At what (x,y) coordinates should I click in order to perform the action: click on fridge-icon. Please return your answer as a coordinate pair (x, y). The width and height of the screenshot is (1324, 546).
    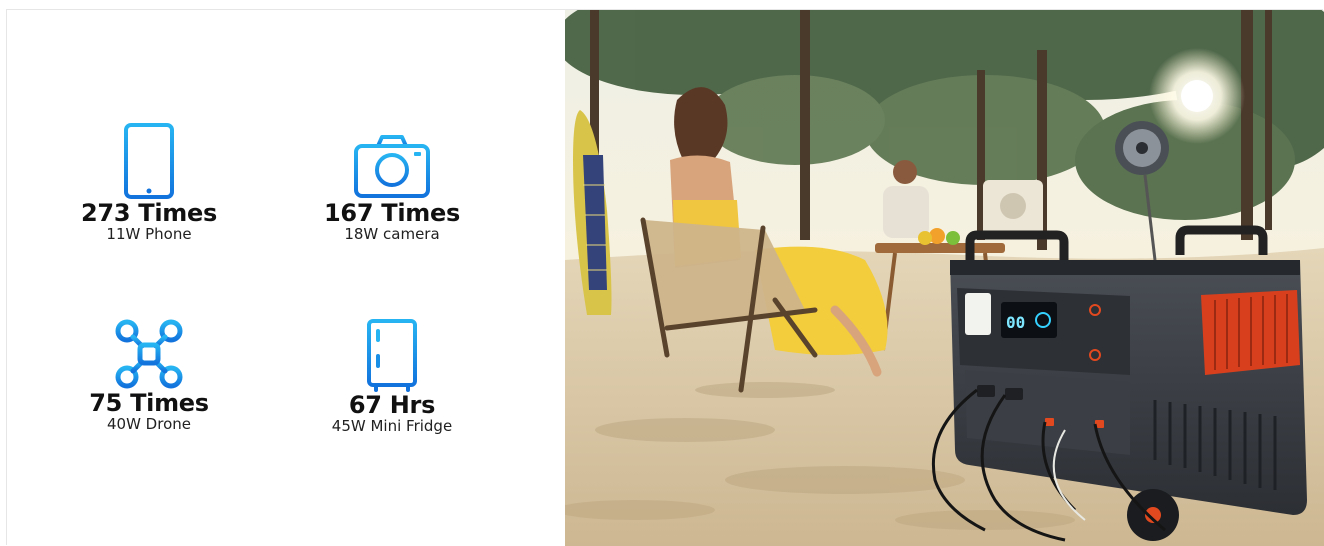
    Looking at the image, I should click on (392, 355).